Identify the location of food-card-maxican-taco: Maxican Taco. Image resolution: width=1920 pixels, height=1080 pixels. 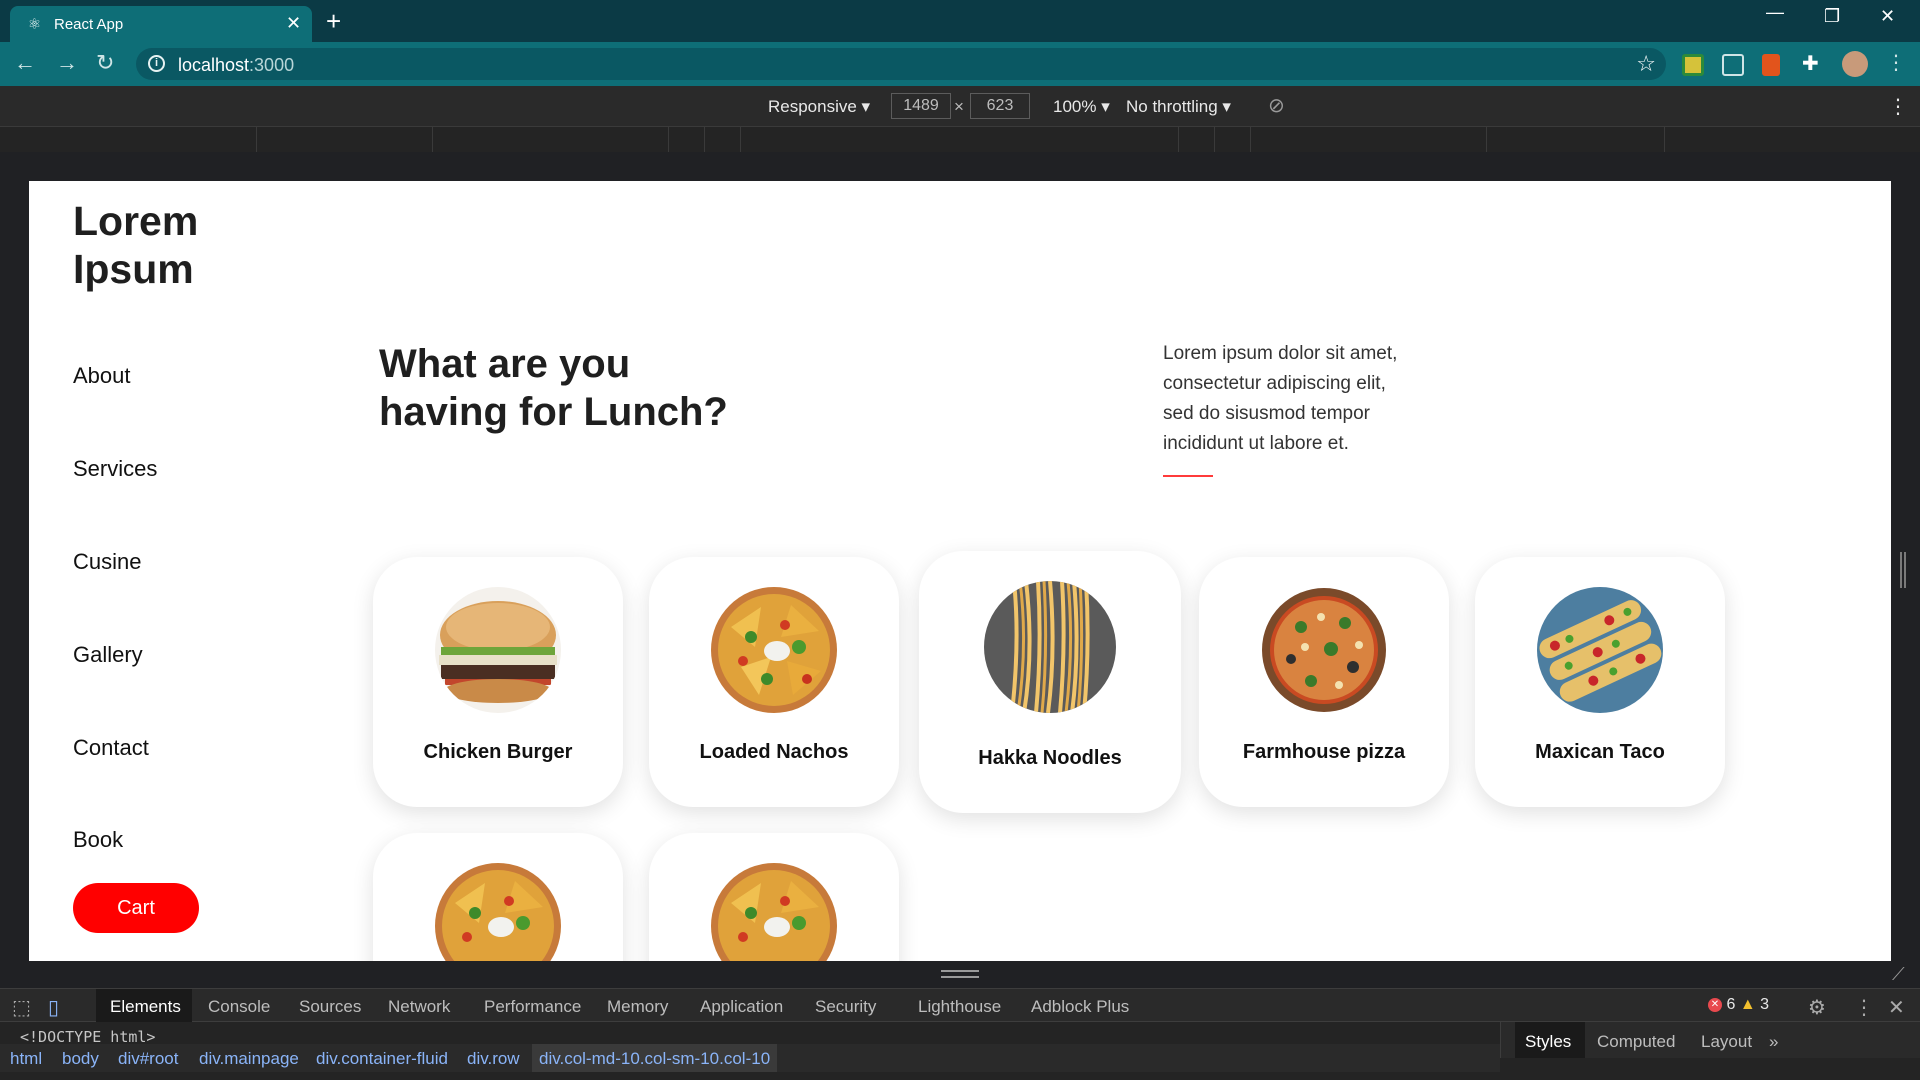
(1600, 682).